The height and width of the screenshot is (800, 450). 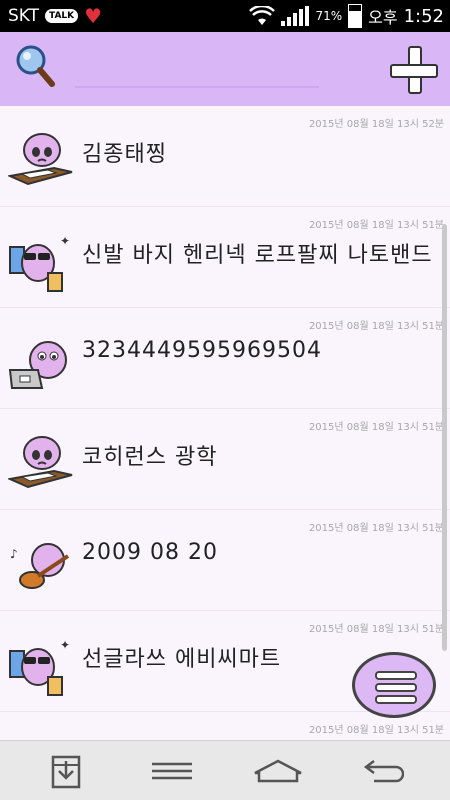 I want to click on download-icon, so click(x=66, y=771).